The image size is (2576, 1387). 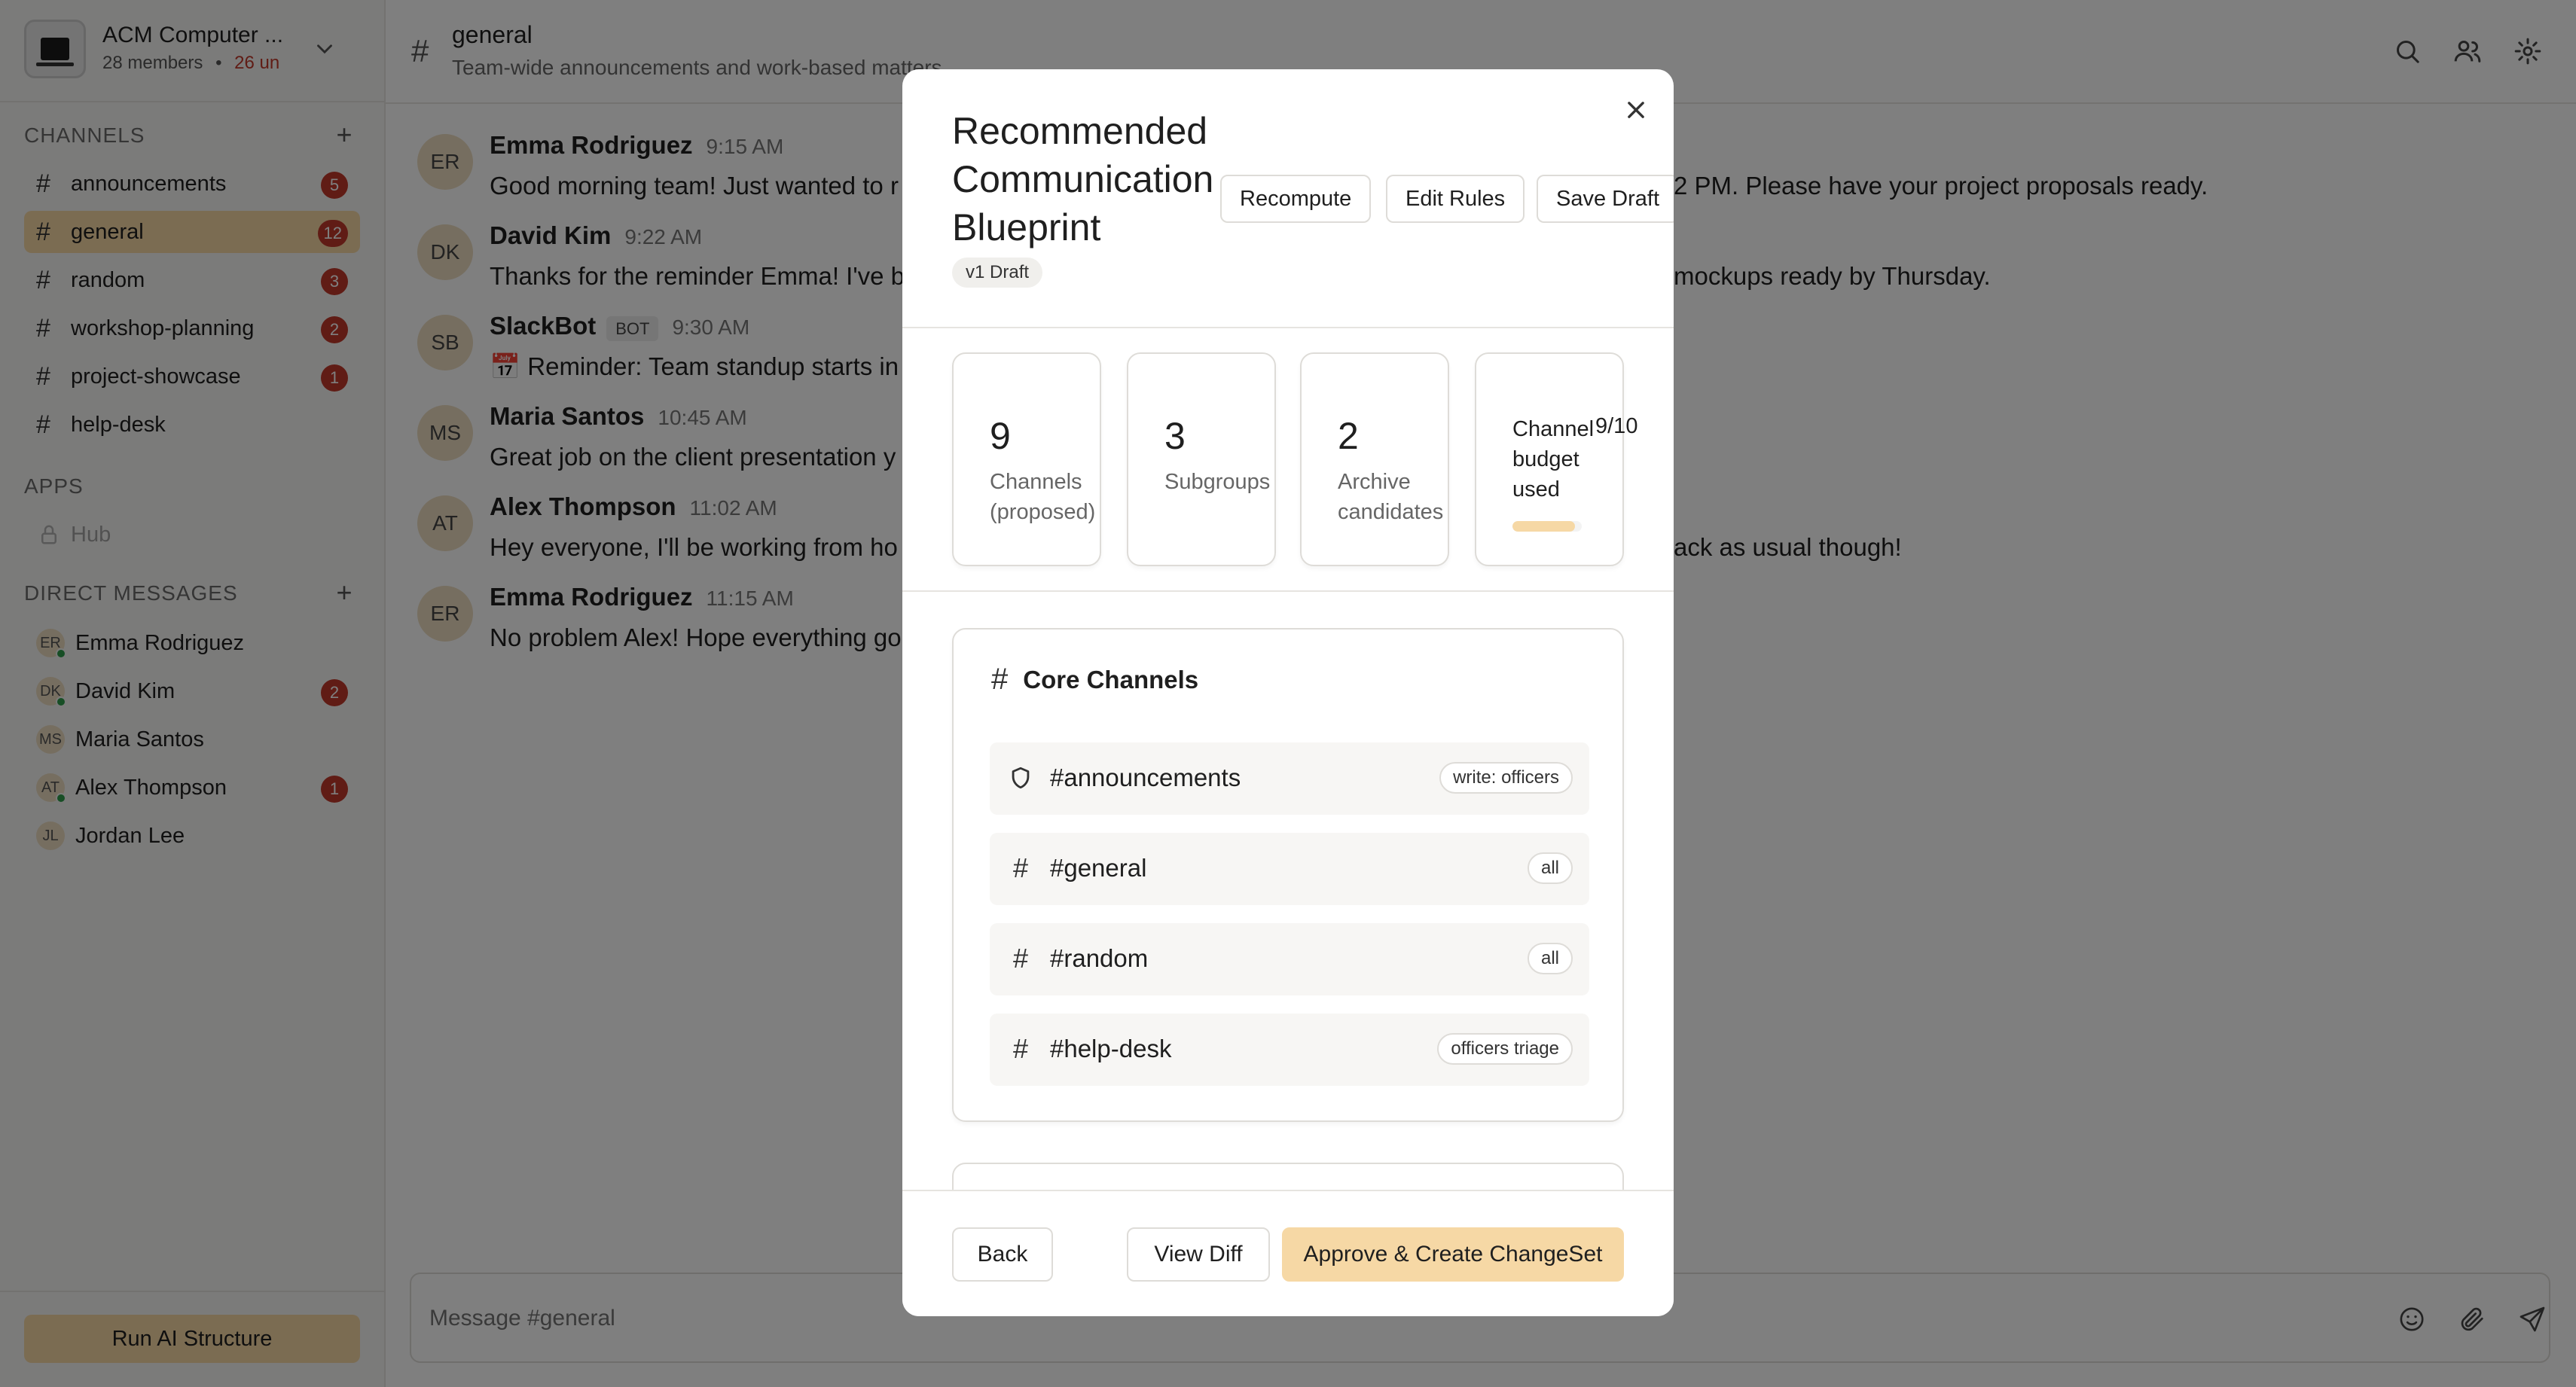 What do you see at coordinates (1453, 1254) in the screenshot?
I see `approve-create-changeset-button: Approve & Create ChangeSet` at bounding box center [1453, 1254].